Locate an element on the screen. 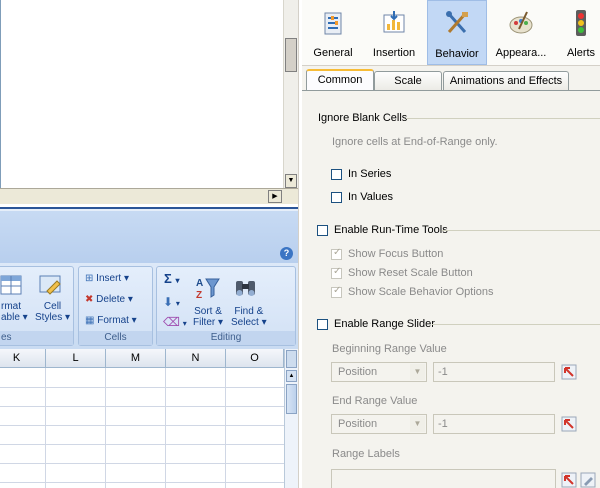  column-header: L is located at coordinates (76, 358).